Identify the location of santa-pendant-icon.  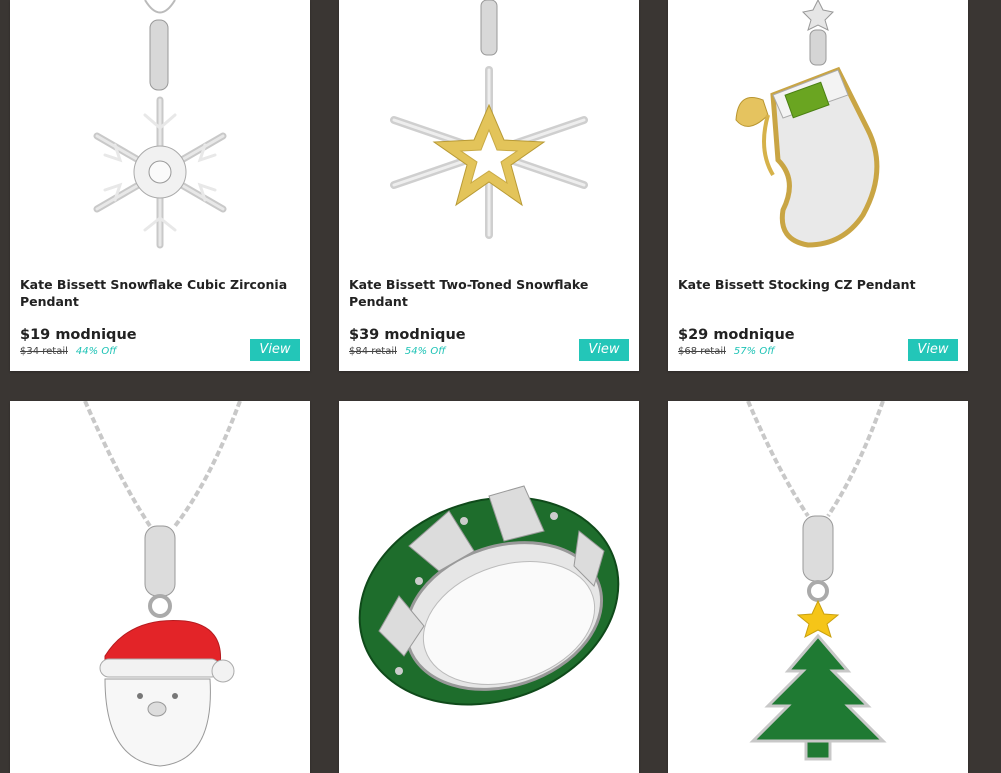
(162, 584).